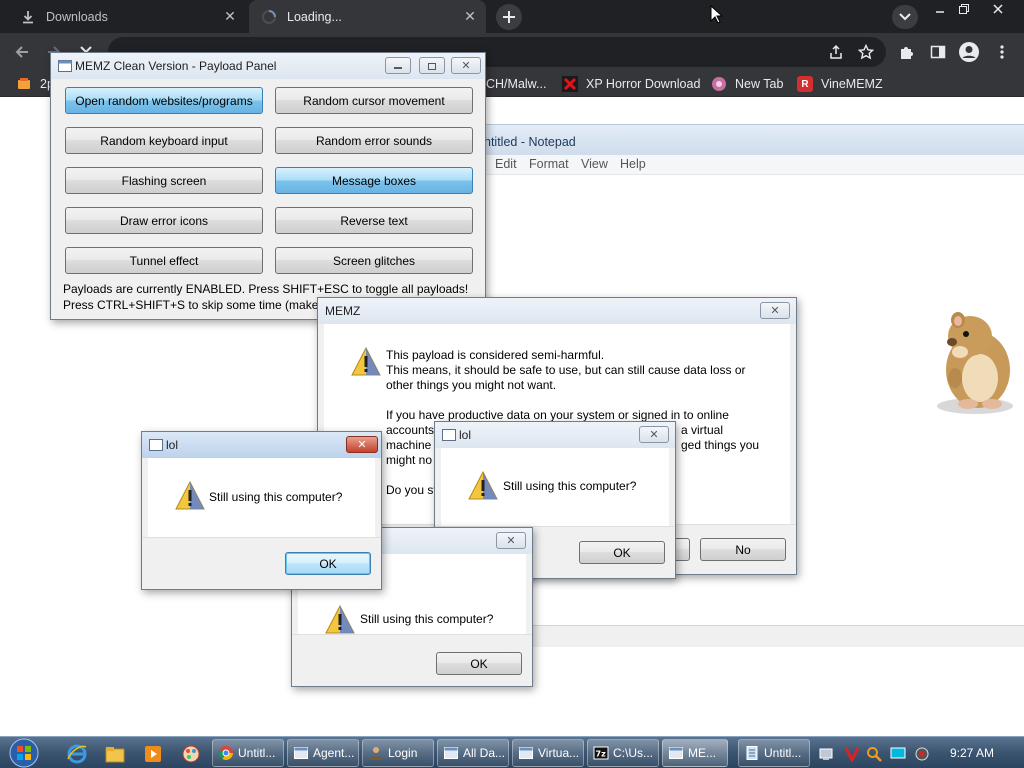 The width and height of the screenshot is (1024, 768). What do you see at coordinates (836, 52) in the screenshot?
I see `share-icon` at bounding box center [836, 52].